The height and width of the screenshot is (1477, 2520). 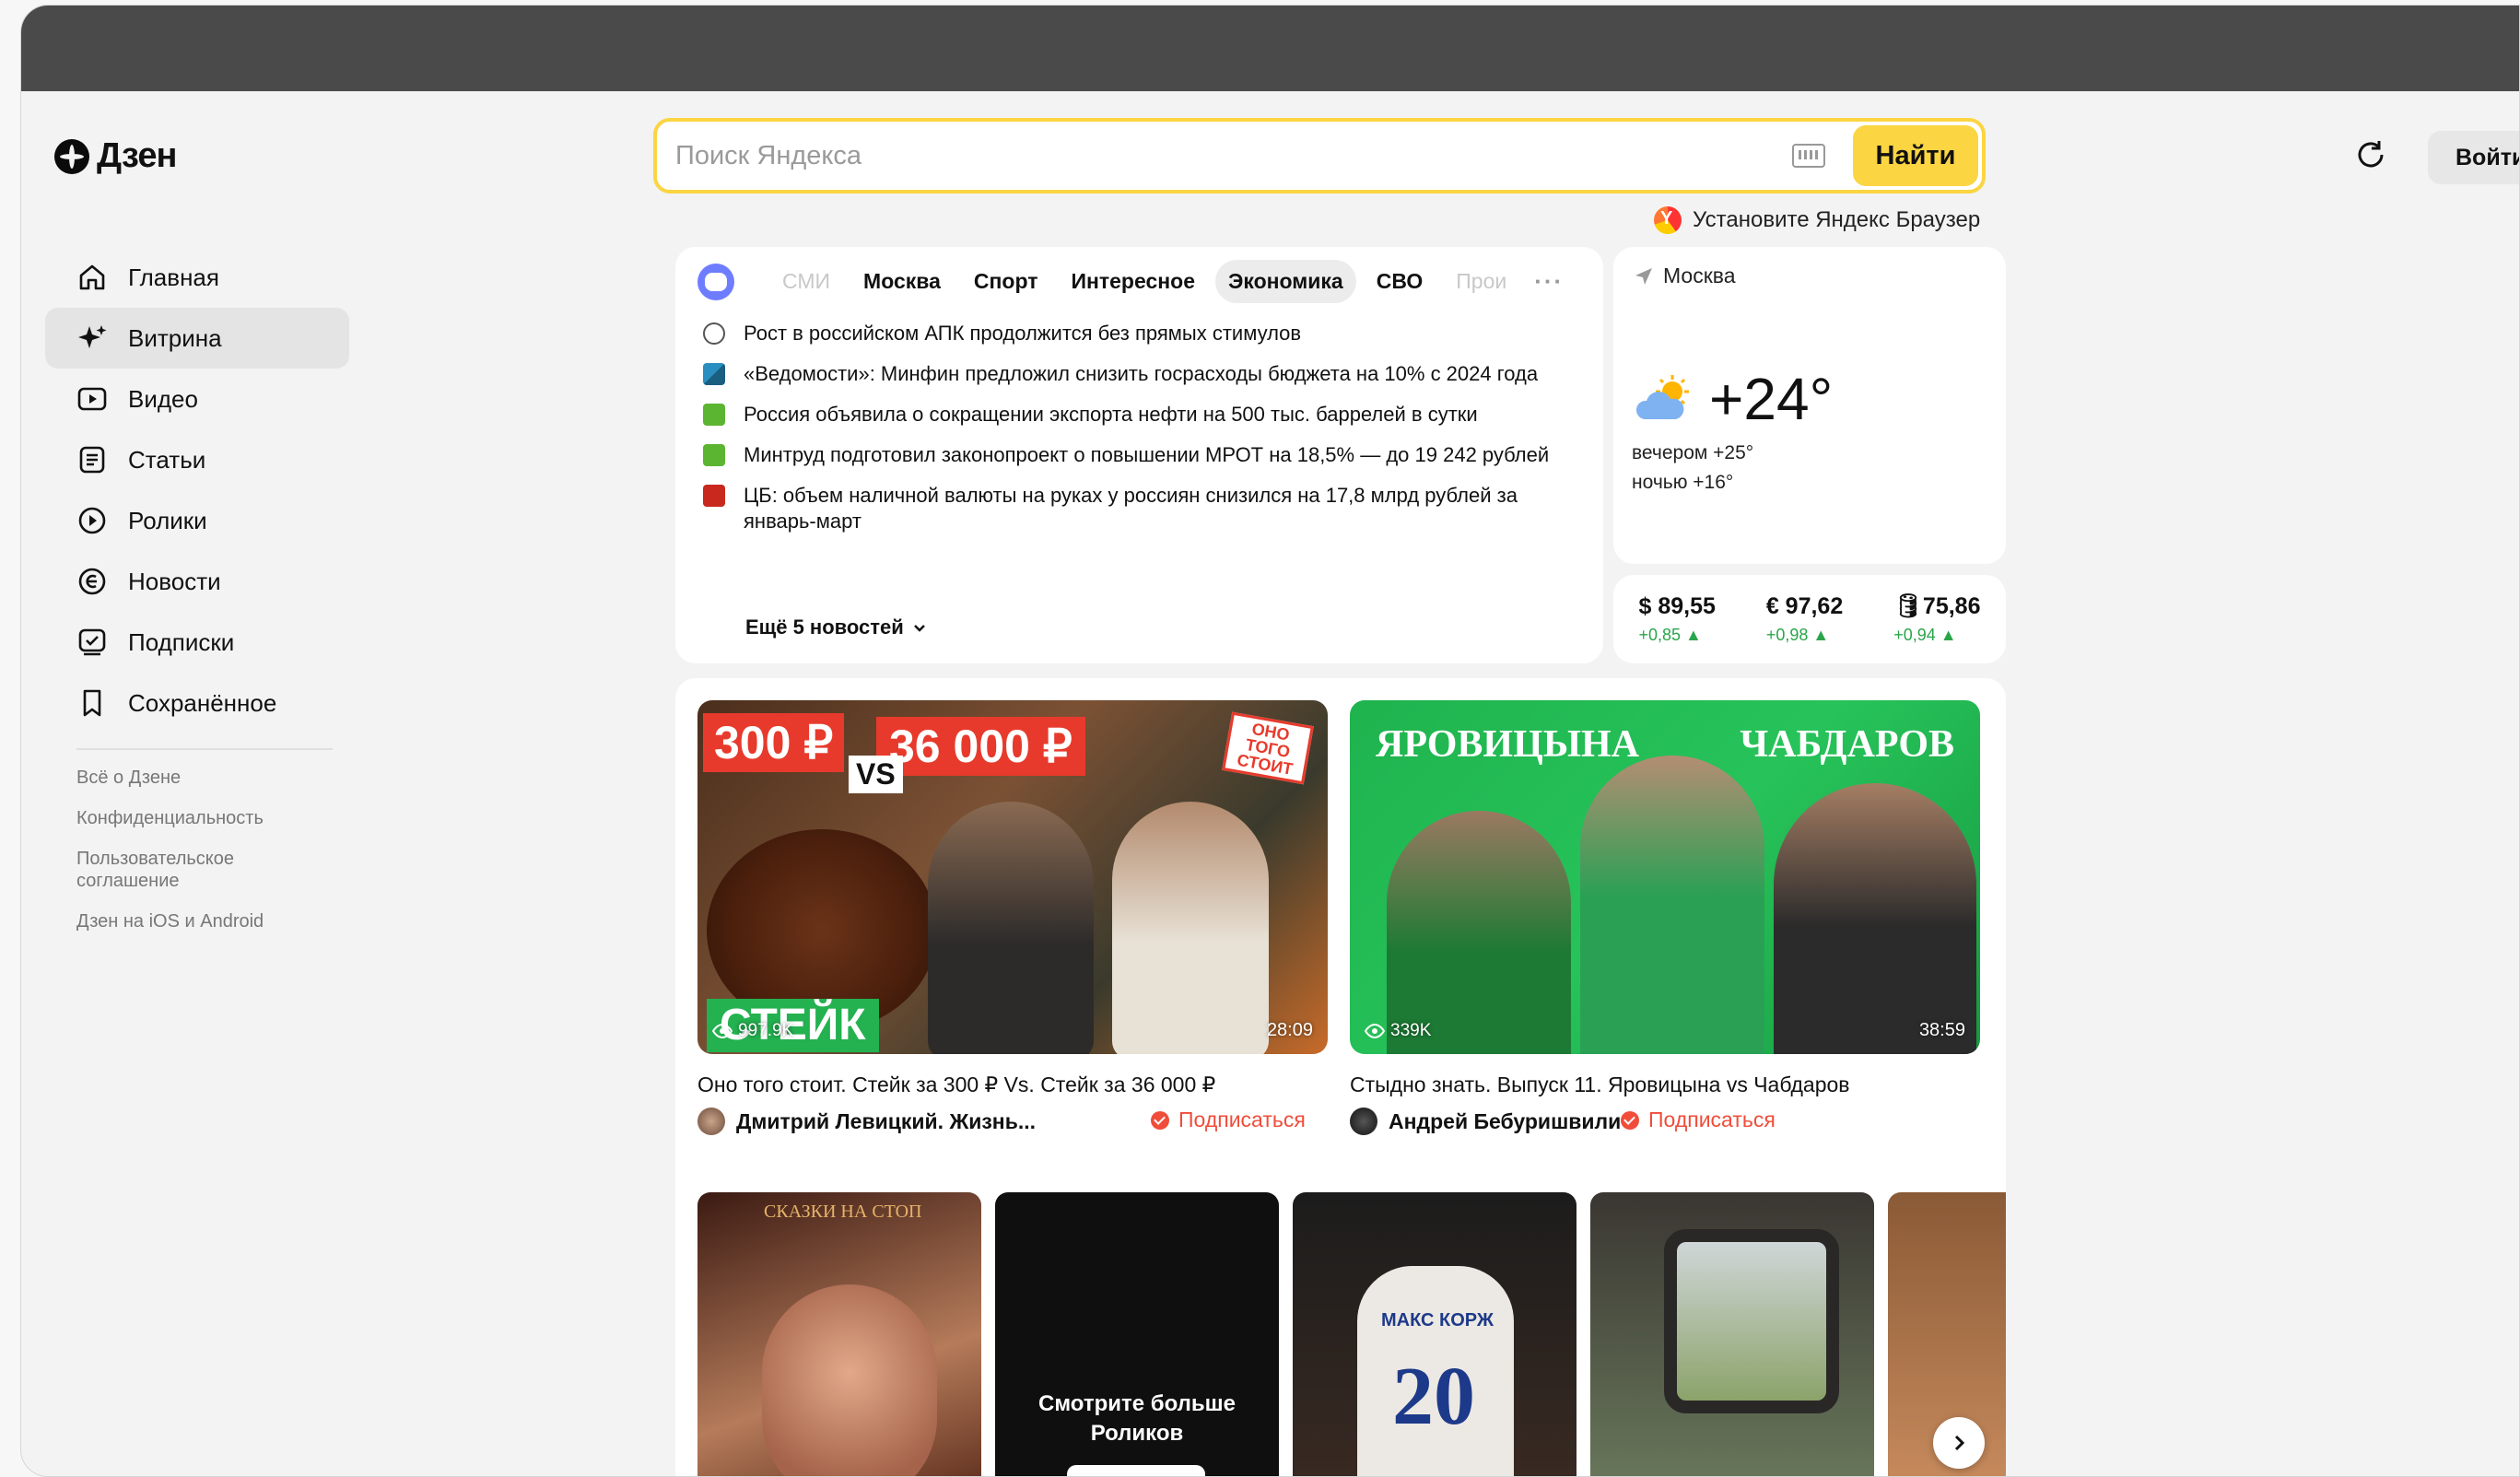 I want to click on short-promo-card: Смотрите больше Роликов, so click(x=1137, y=1334).